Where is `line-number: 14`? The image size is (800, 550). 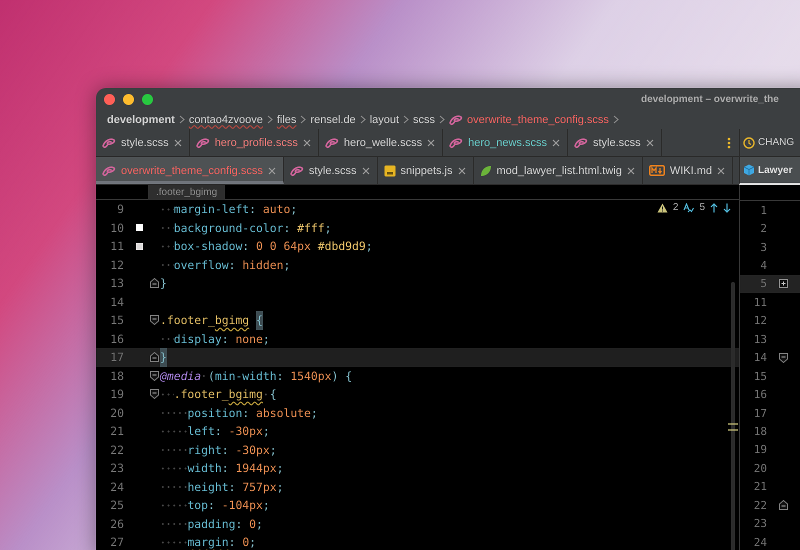
line-number: 14 is located at coordinates (117, 301).